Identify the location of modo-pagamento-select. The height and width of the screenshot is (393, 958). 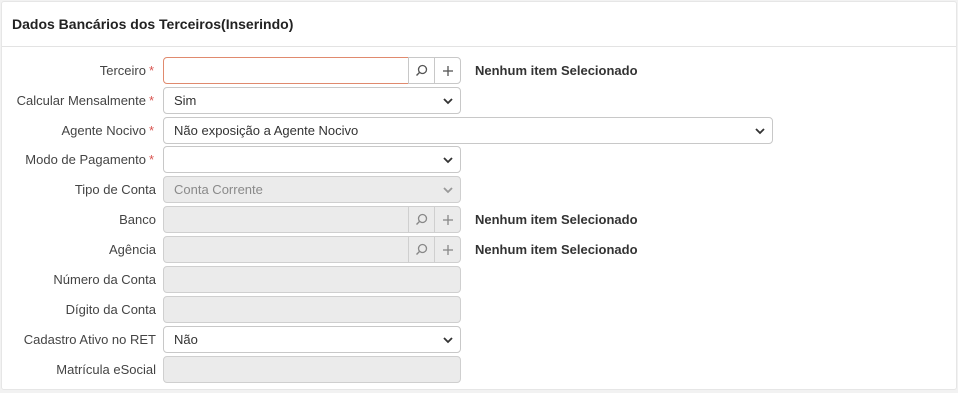
(312, 159).